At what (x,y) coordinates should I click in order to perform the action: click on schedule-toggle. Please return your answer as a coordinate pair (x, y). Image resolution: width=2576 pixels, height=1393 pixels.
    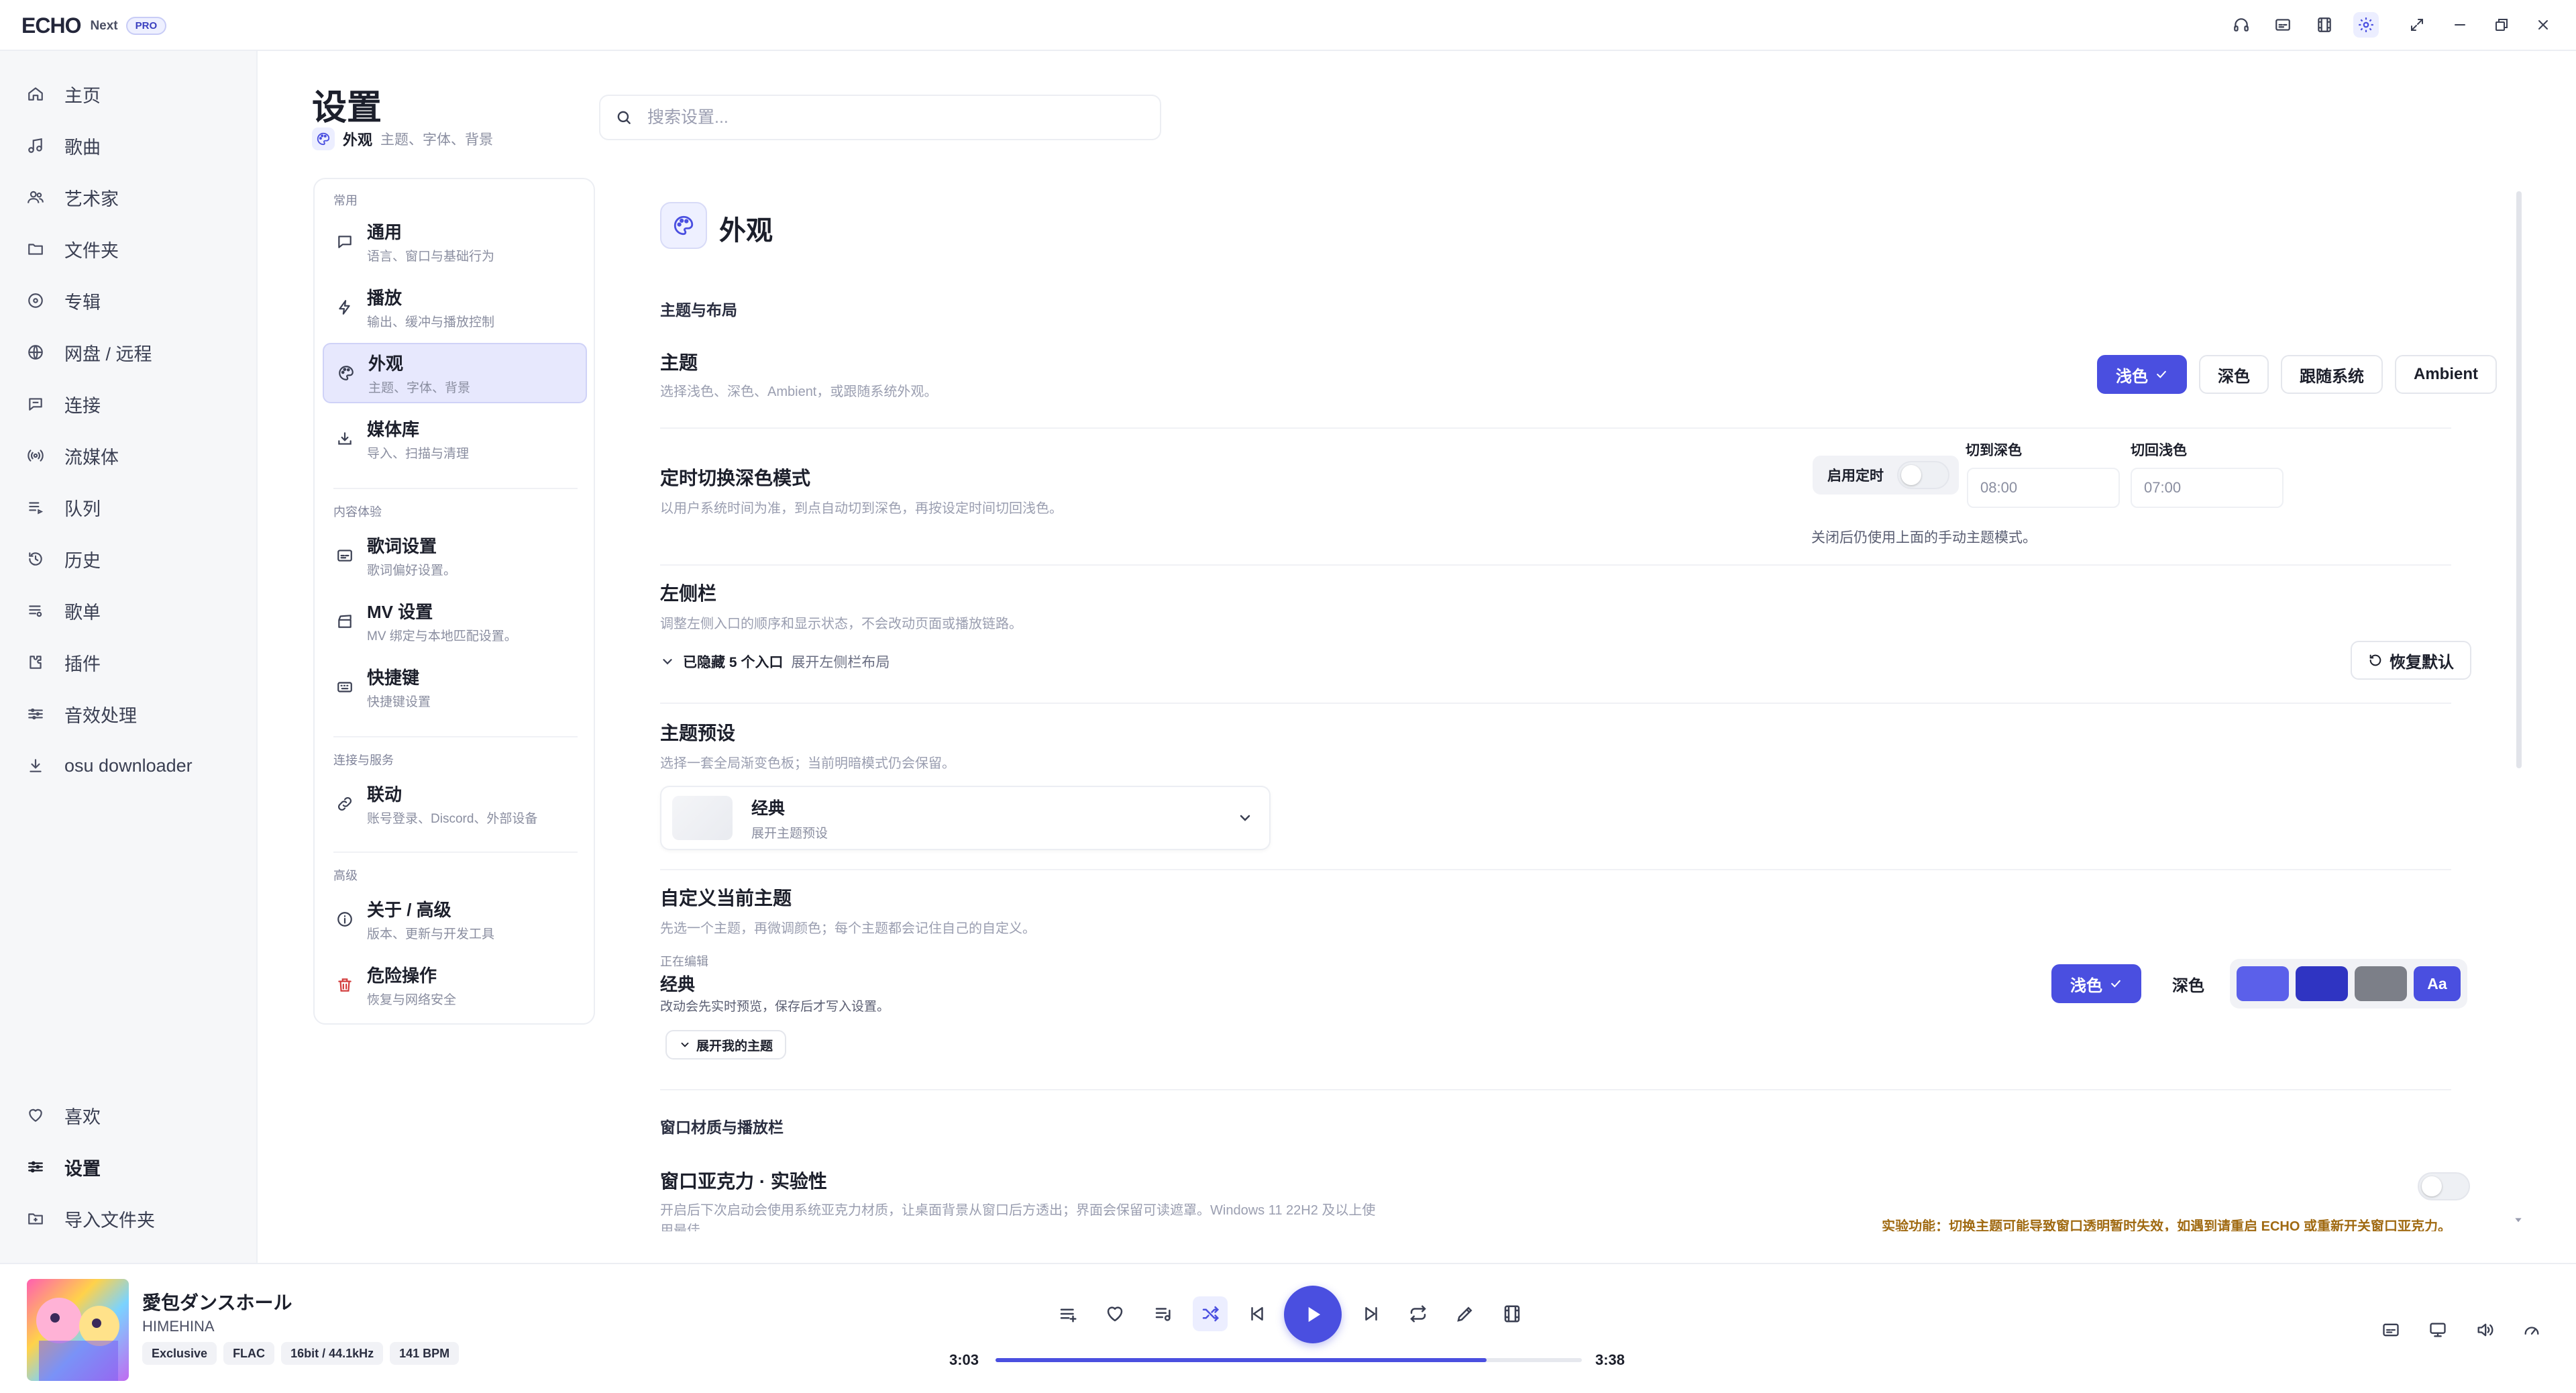
    Looking at the image, I should click on (1923, 475).